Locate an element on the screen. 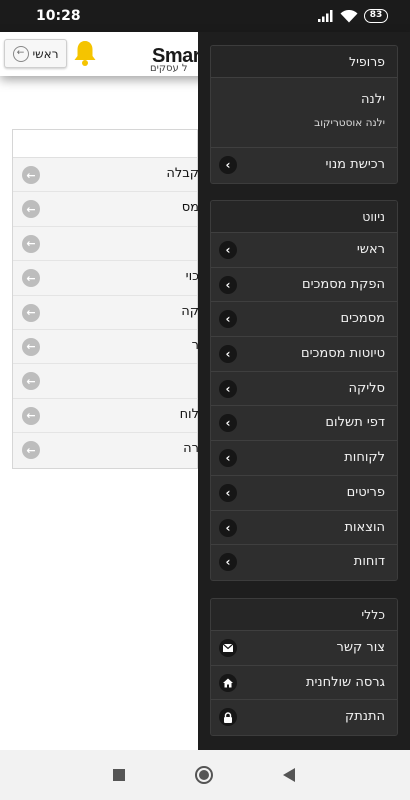 This screenshot has height=800, width=410. general-items: צור קשר גרסה שולחנית התנתק is located at coordinates (304, 683).